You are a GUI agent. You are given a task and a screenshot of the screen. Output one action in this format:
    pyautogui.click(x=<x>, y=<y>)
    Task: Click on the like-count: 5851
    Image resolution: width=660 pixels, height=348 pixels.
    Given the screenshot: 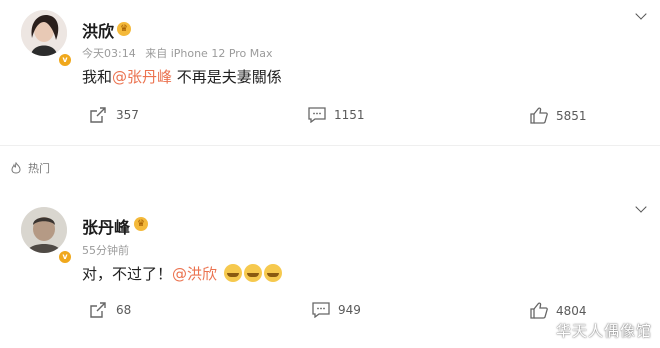 What is the action you would take?
    pyautogui.click(x=571, y=115)
    